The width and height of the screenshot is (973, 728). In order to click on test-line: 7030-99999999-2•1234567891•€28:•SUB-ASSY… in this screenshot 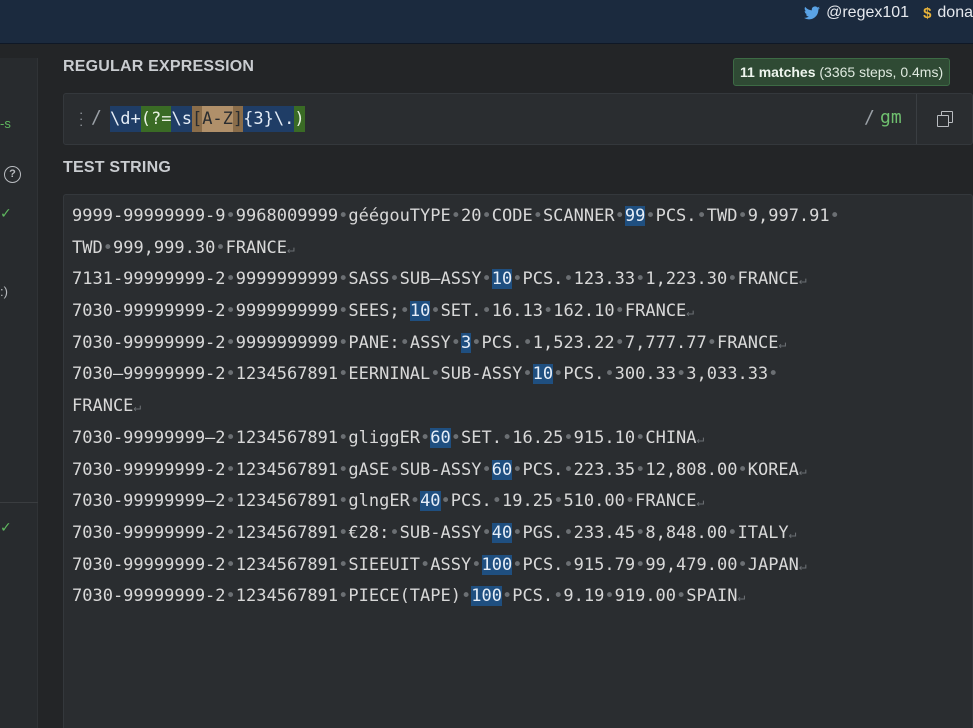, I will do `click(522, 534)`.